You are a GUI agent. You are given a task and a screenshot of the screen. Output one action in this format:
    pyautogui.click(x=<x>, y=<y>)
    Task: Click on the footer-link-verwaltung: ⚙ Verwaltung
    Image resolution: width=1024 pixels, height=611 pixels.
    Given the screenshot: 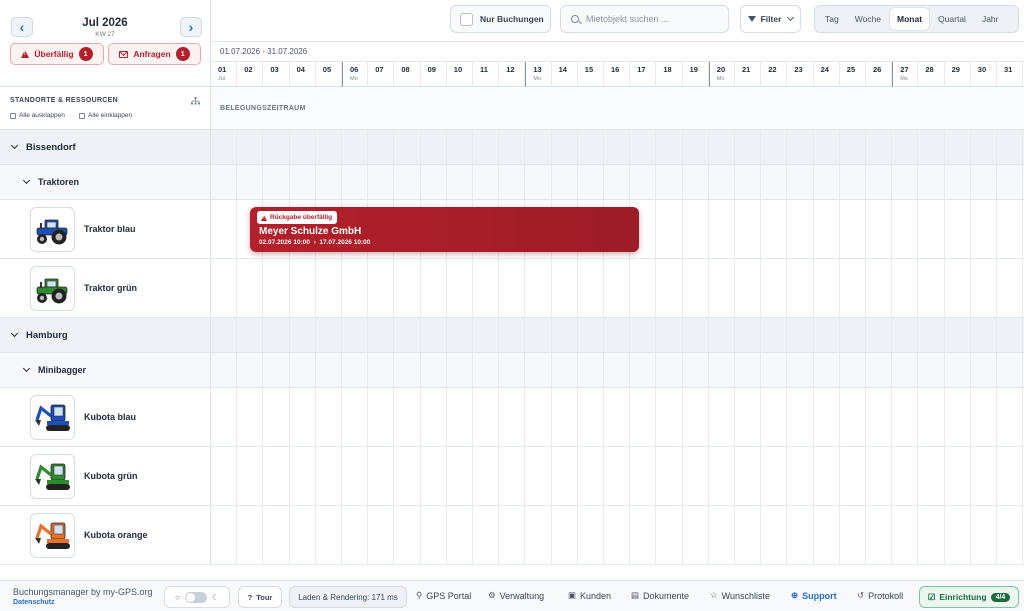 What is the action you would take?
    pyautogui.click(x=516, y=595)
    